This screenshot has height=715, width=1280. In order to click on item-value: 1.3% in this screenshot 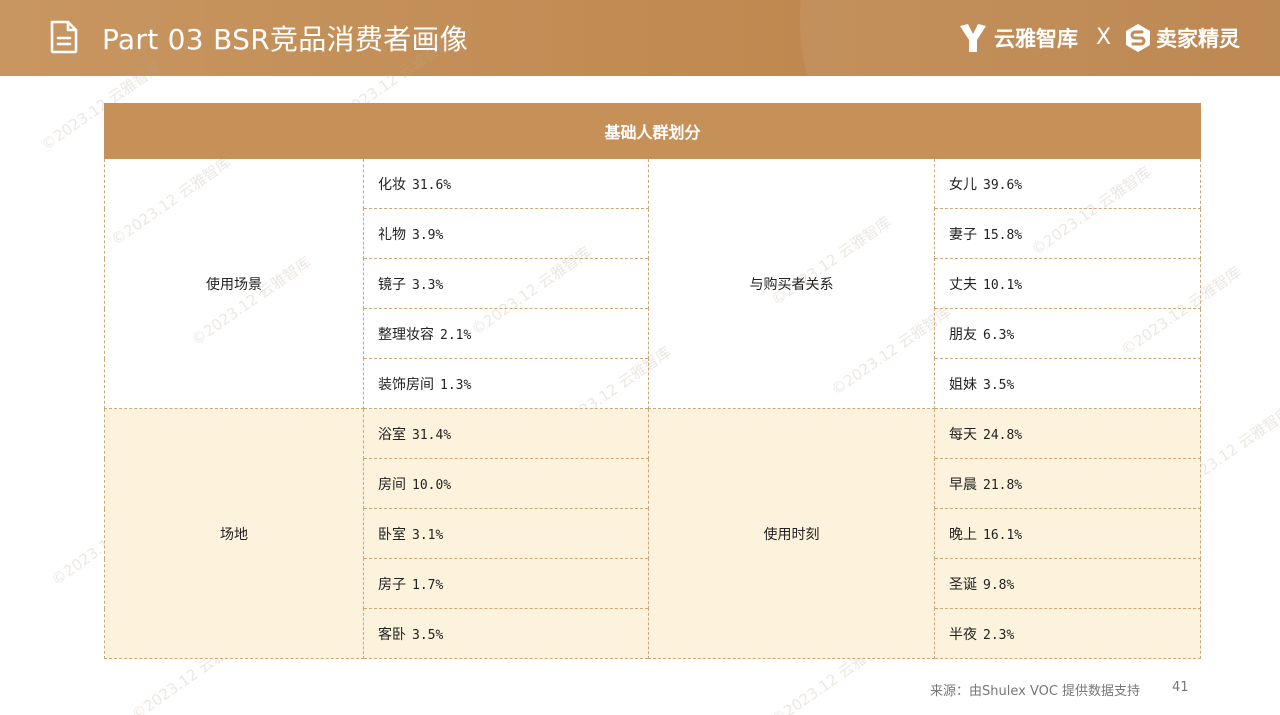, I will do `click(456, 385)`.